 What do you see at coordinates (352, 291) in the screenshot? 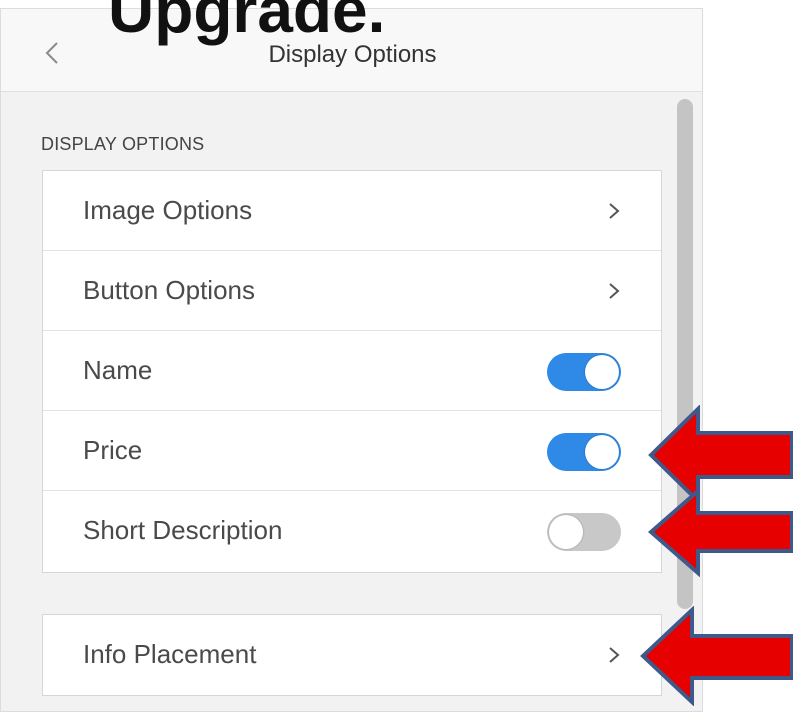
I see `button-options-row: Button Options` at bounding box center [352, 291].